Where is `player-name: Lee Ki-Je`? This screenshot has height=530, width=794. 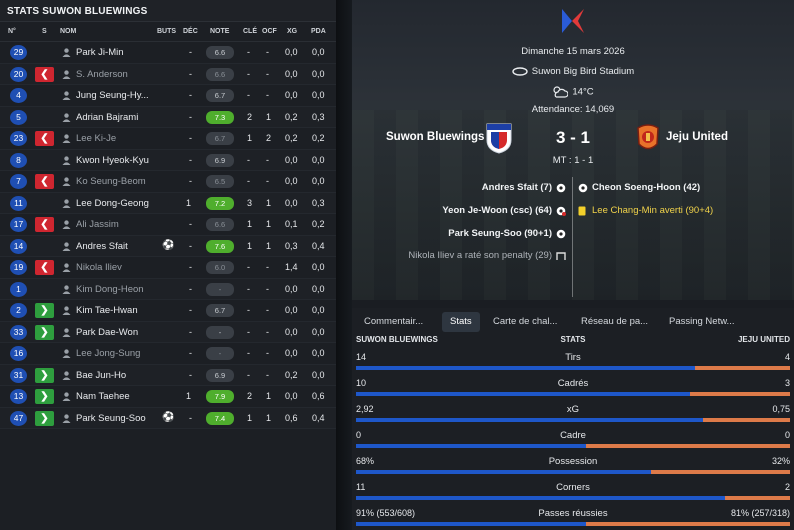
player-name: Lee Ki-Je is located at coordinates (96, 138).